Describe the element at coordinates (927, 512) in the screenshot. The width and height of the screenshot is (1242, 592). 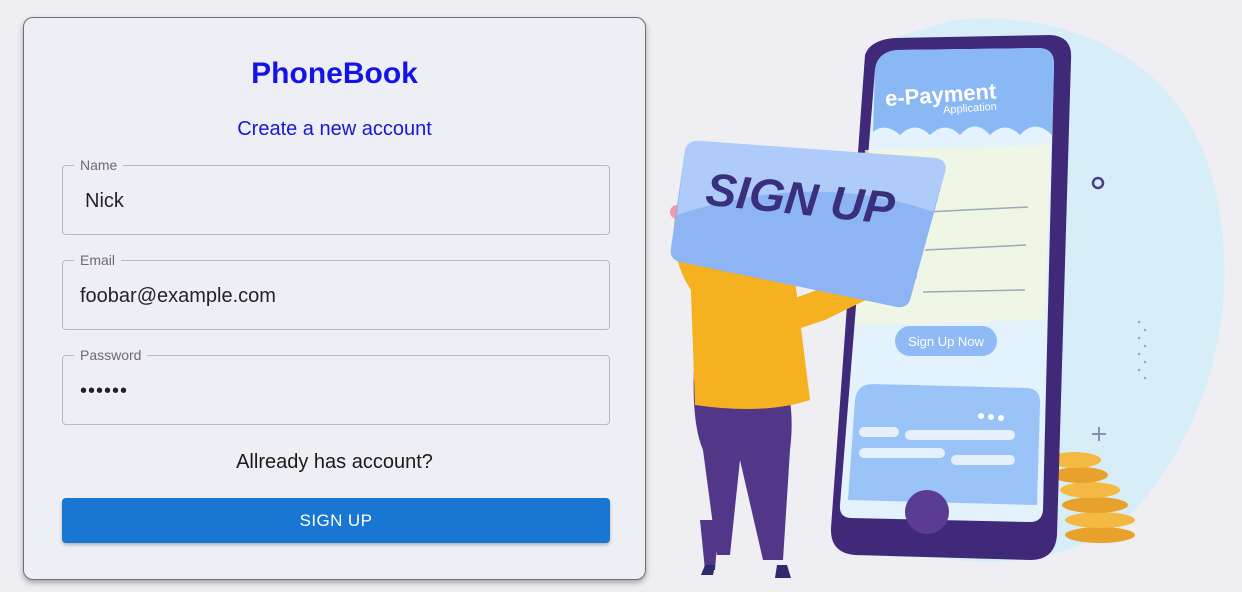
I see `phone-home-button` at that location.